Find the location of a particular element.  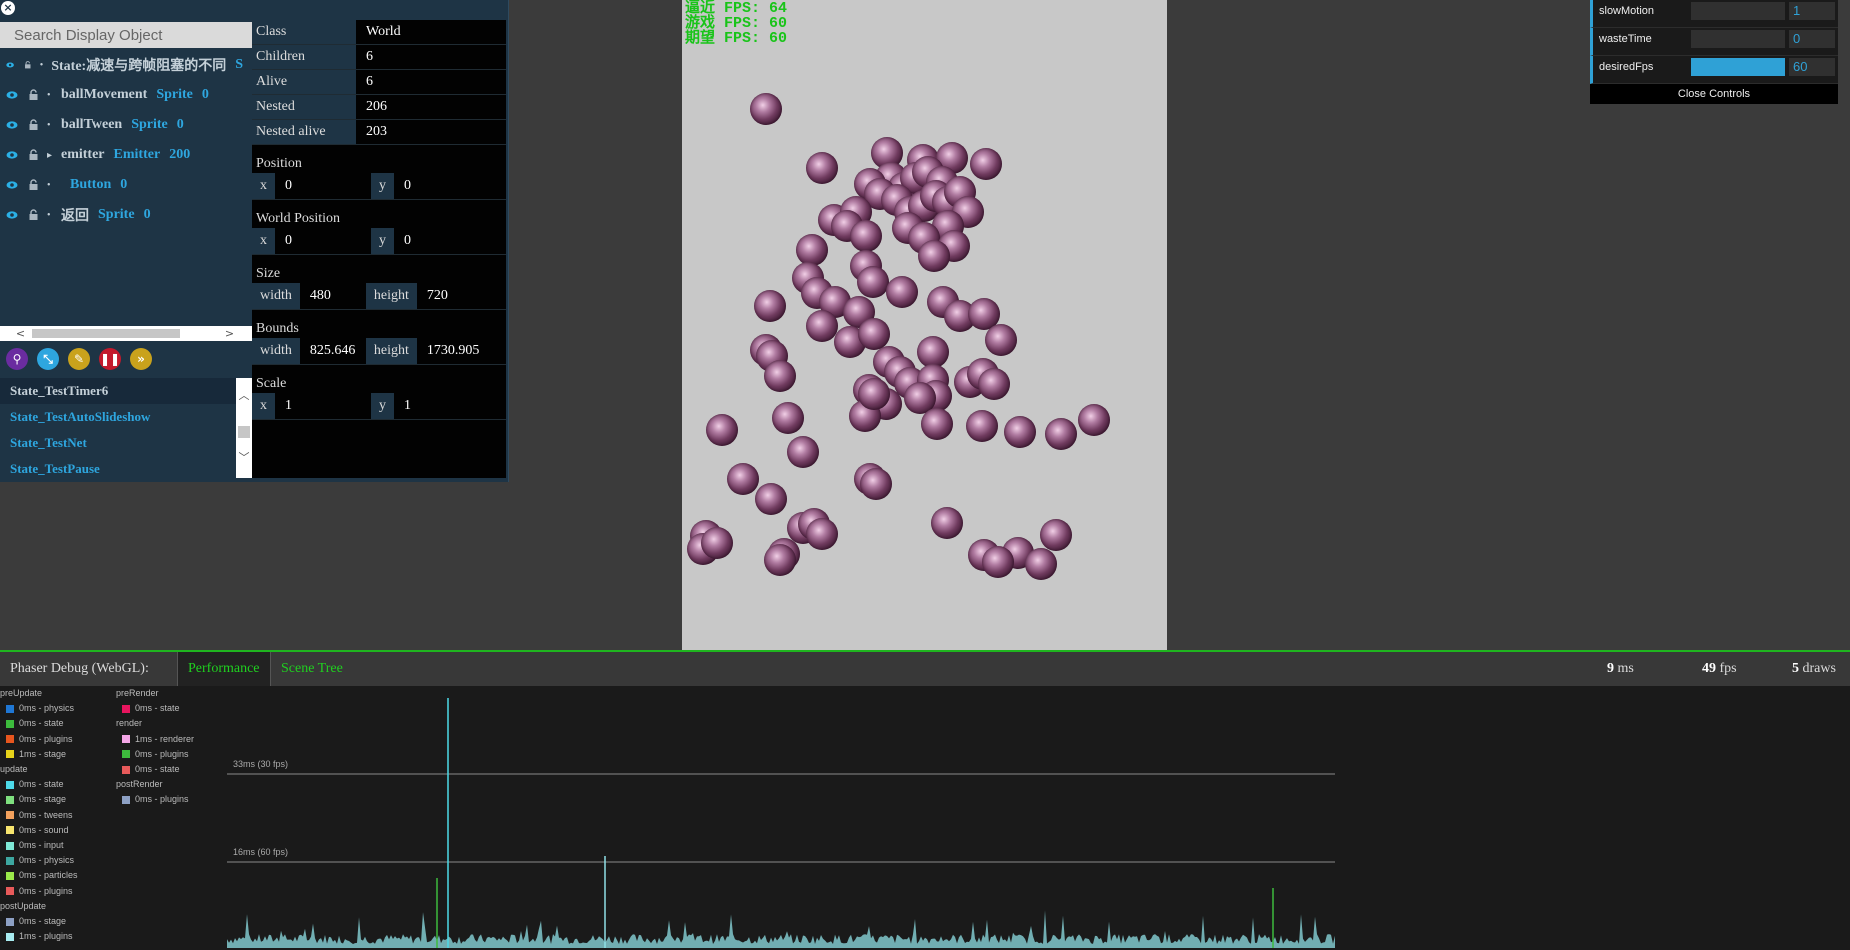

scroll-up-icon: ︿ is located at coordinates (244, 396).